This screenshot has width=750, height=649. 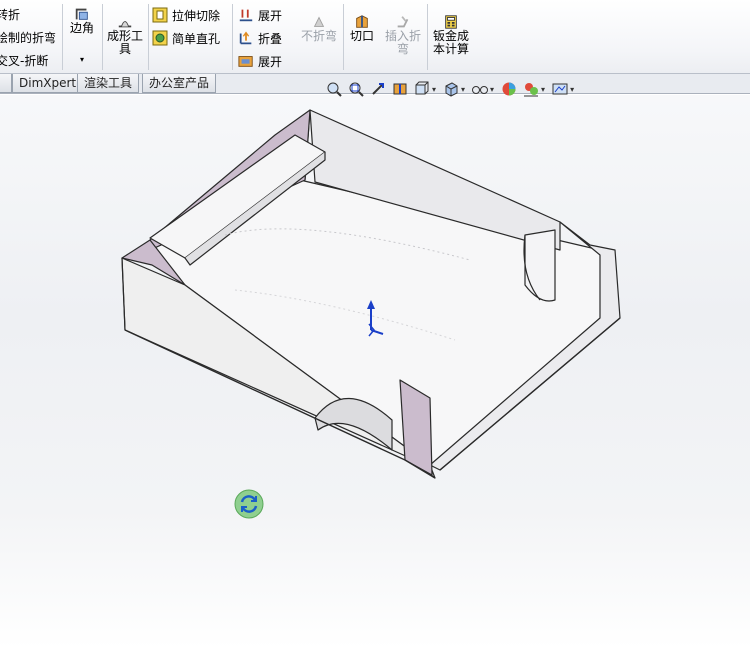 What do you see at coordinates (509, 89) in the screenshot?
I see `edit-appearance-icon` at bounding box center [509, 89].